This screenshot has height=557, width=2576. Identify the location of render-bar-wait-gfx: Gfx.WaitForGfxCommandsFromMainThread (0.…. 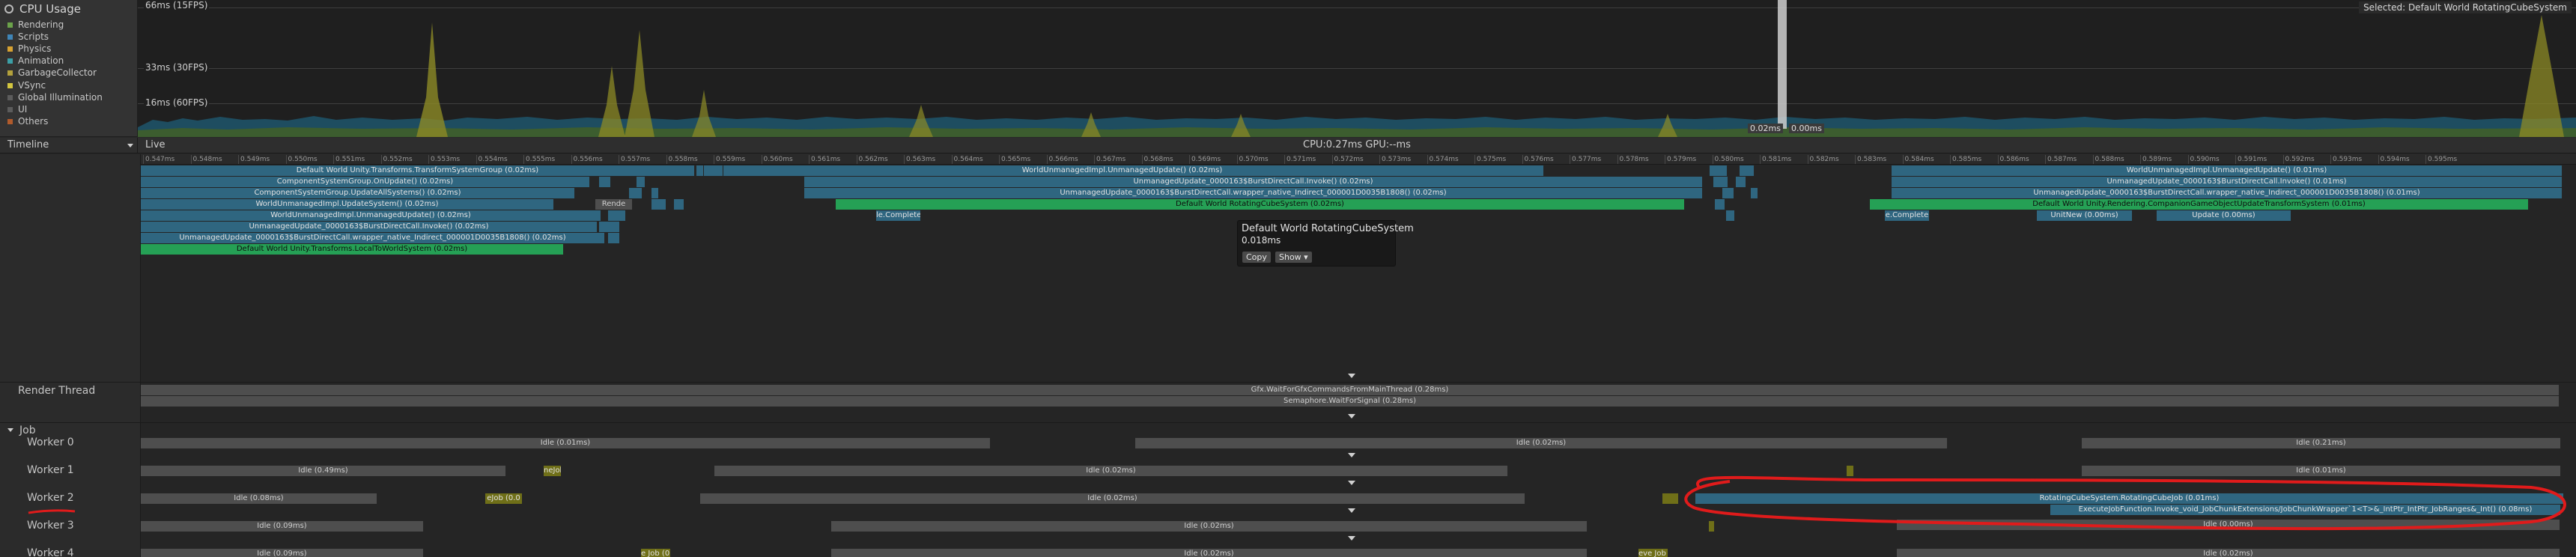
(1350, 390).